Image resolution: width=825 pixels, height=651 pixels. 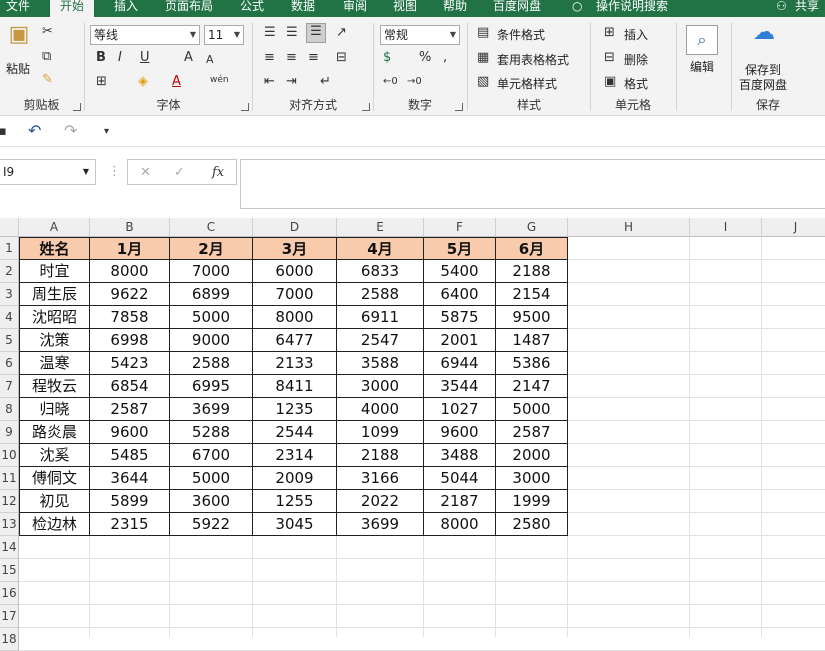 What do you see at coordinates (211, 455) in the screenshot?
I see `table-cell: 6700` at bounding box center [211, 455].